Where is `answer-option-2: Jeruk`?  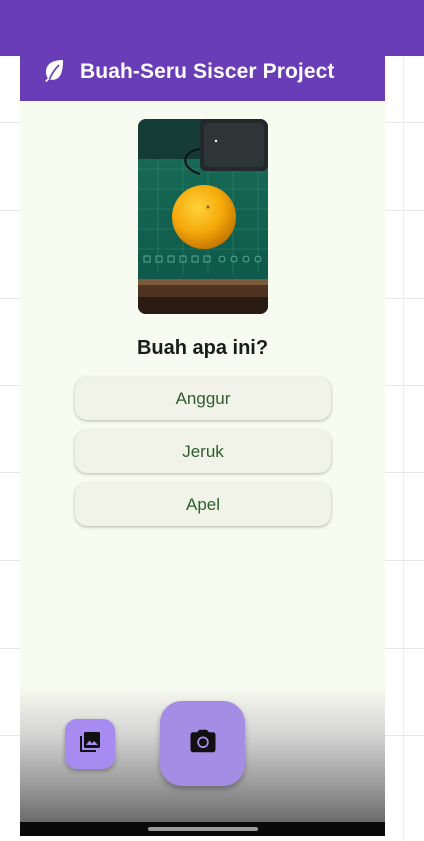
answer-option-2: Jeruk is located at coordinates (203, 451).